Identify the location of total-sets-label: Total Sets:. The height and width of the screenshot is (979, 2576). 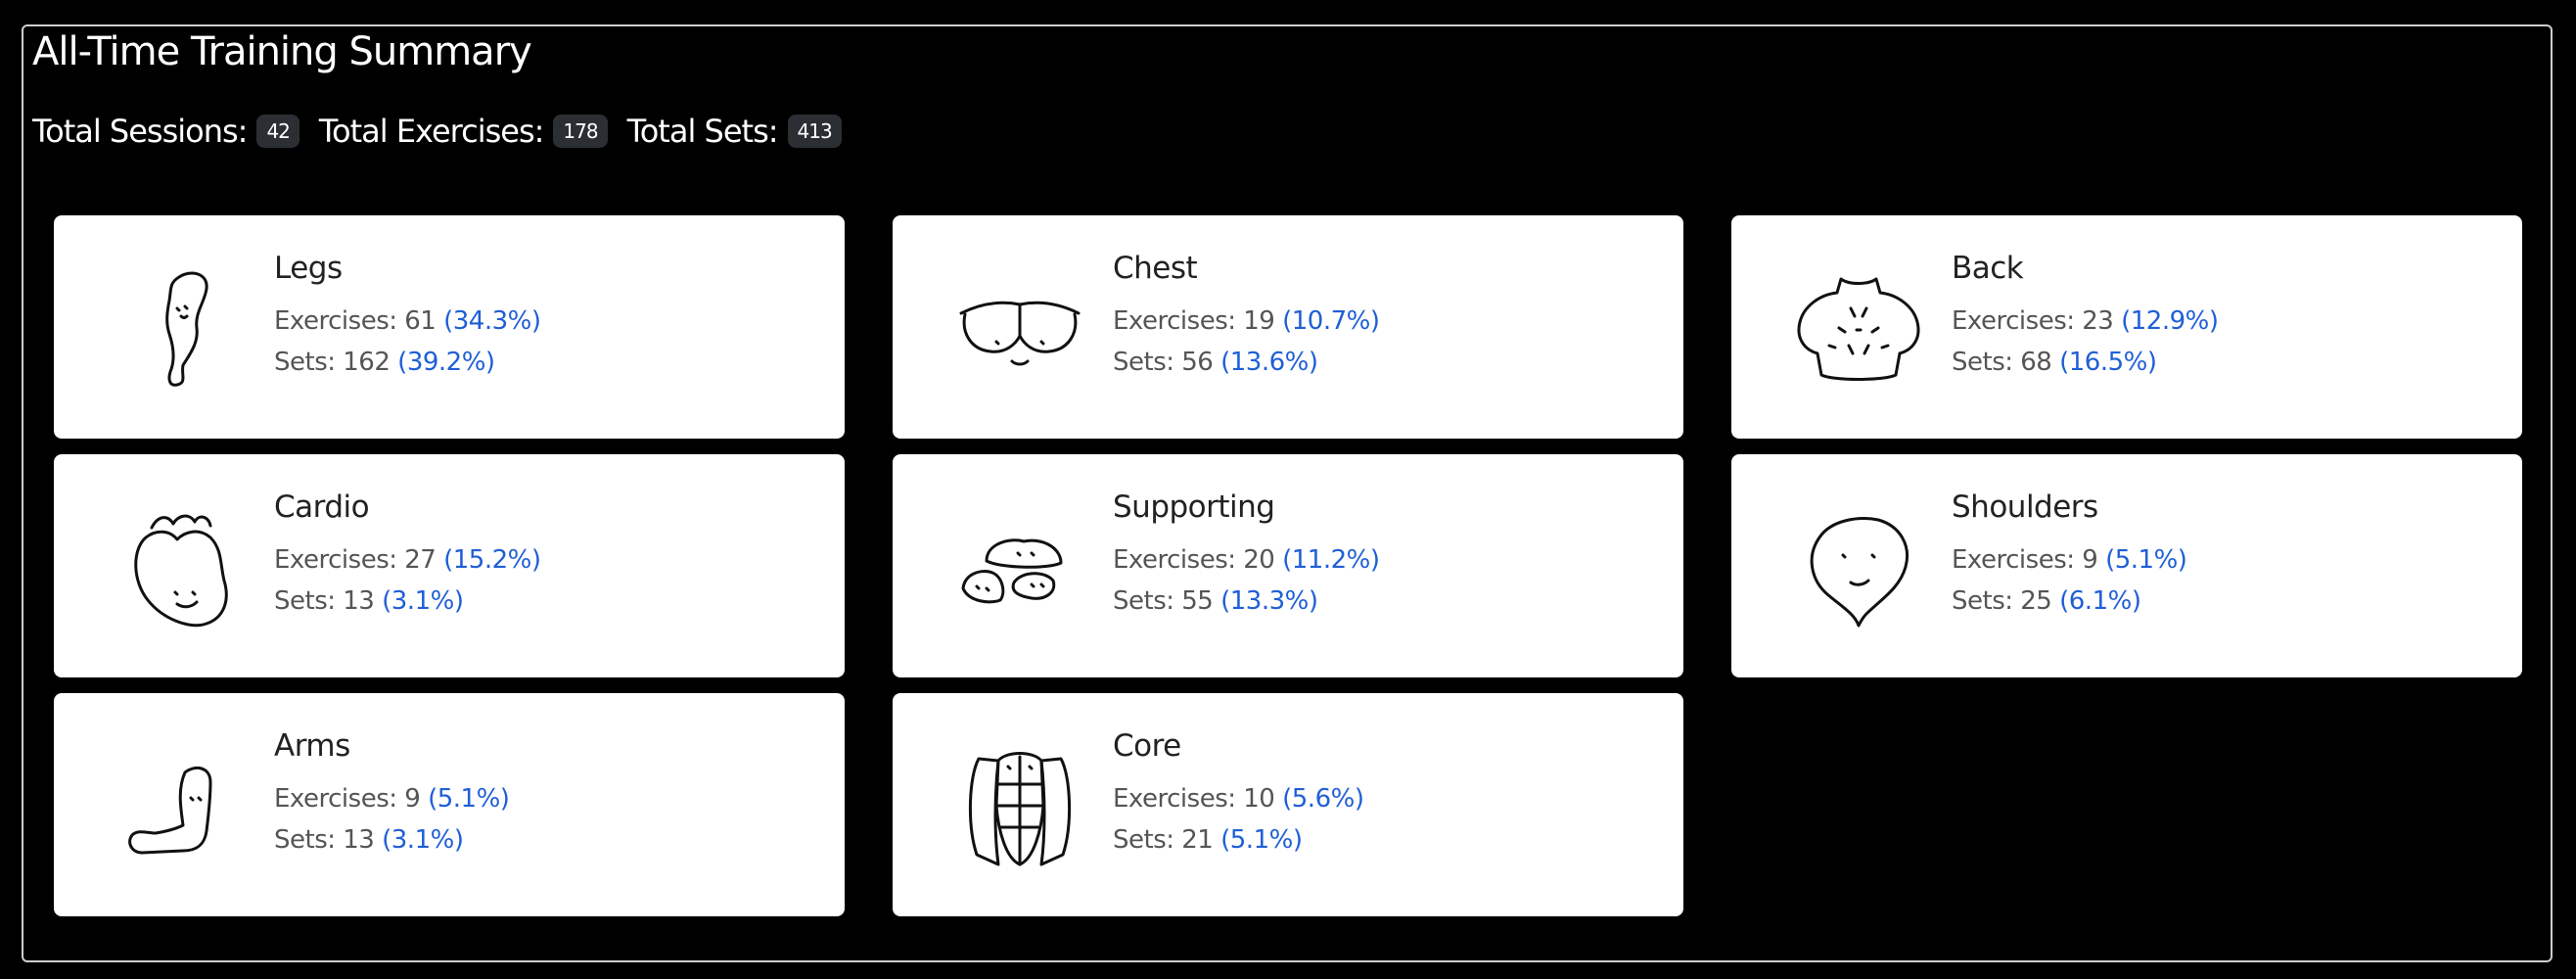
(703, 131).